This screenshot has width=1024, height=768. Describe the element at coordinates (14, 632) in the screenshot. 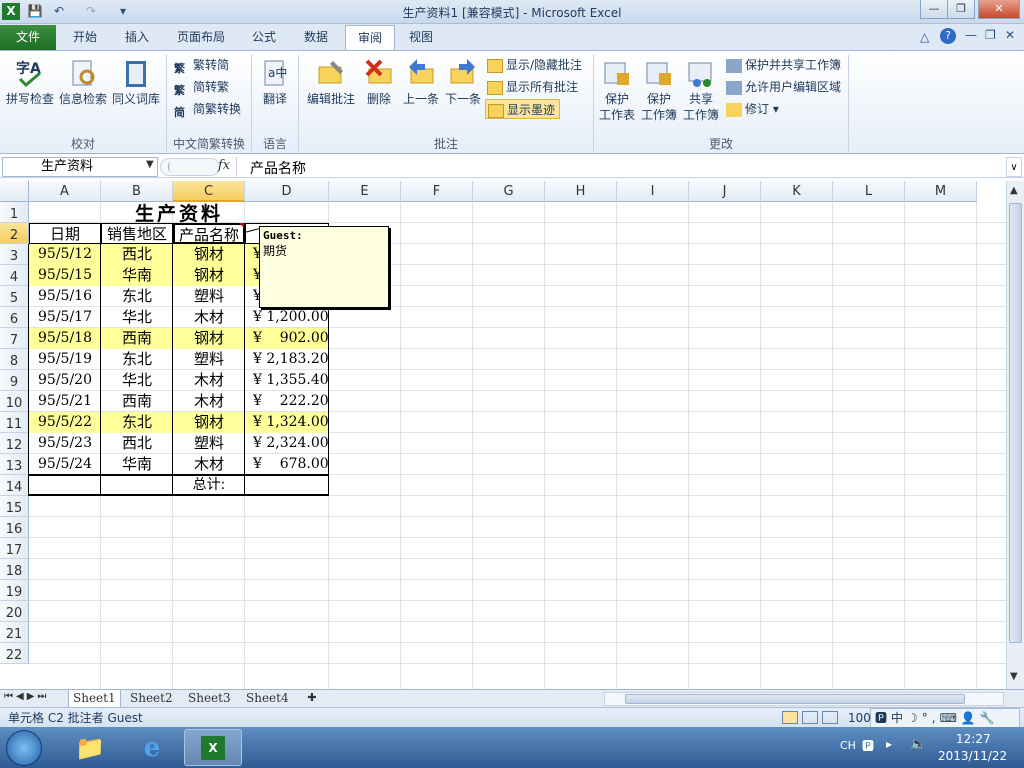

I see `row-header-21: 21` at that location.